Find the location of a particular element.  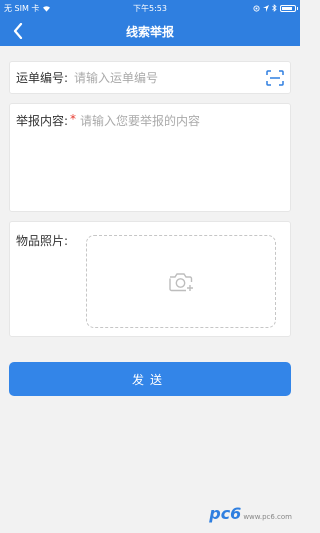

battery-icon is located at coordinates (289, 8).